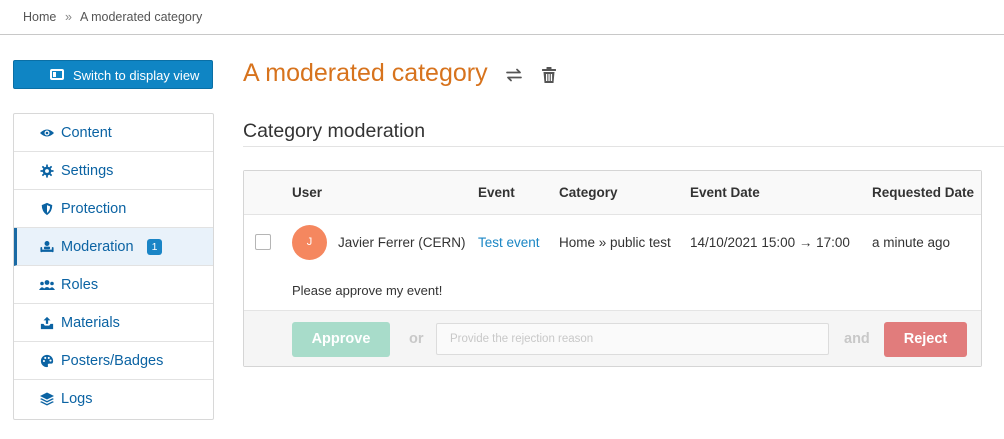 The height and width of the screenshot is (439, 1004). Describe the element at coordinates (402, 242) in the screenshot. I see `user-name: Javier Ferrer (CERN)` at that location.